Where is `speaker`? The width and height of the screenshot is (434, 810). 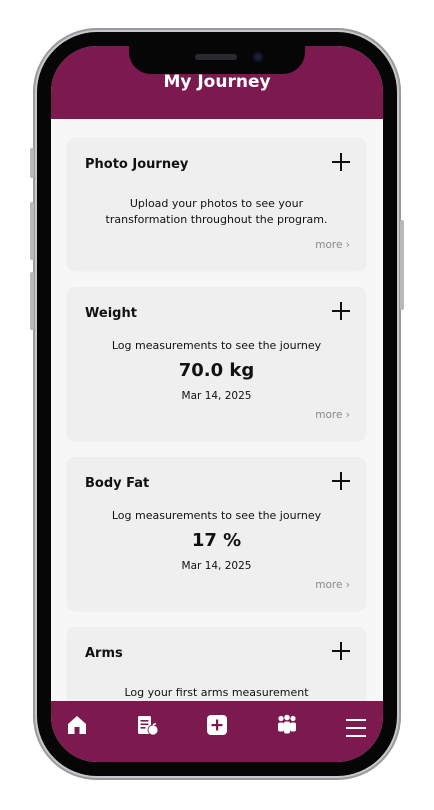 speaker is located at coordinates (216, 57).